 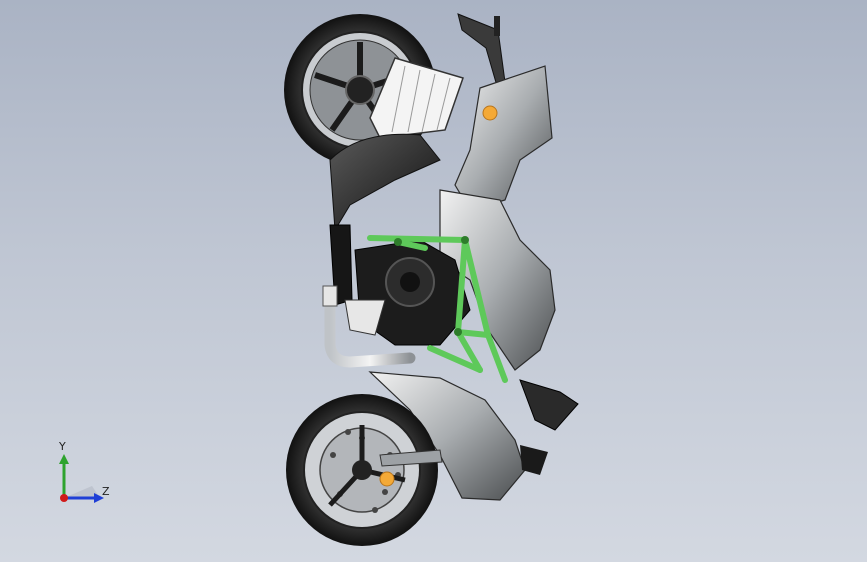 I want to click on axis-triad: Y Z, so click(x=85, y=481).